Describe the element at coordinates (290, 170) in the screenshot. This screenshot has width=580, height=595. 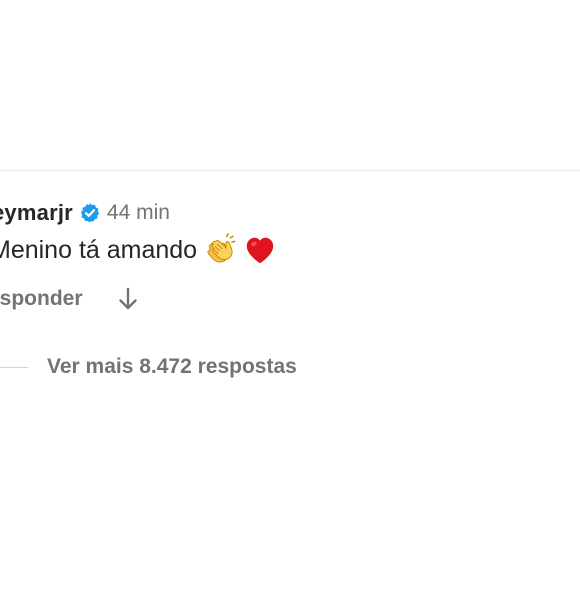
I see `top-divider` at that location.